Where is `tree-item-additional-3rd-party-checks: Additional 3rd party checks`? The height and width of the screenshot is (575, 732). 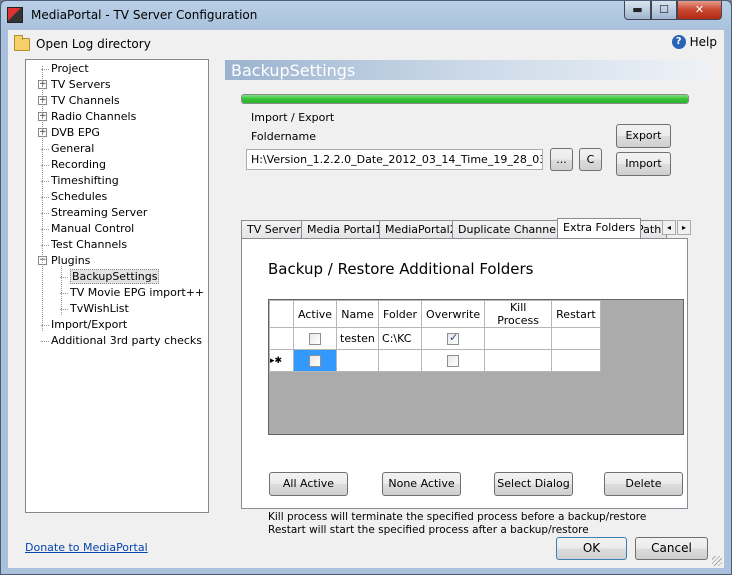 tree-item-additional-3rd-party-checks: Additional 3rd party checks is located at coordinates (121, 341).